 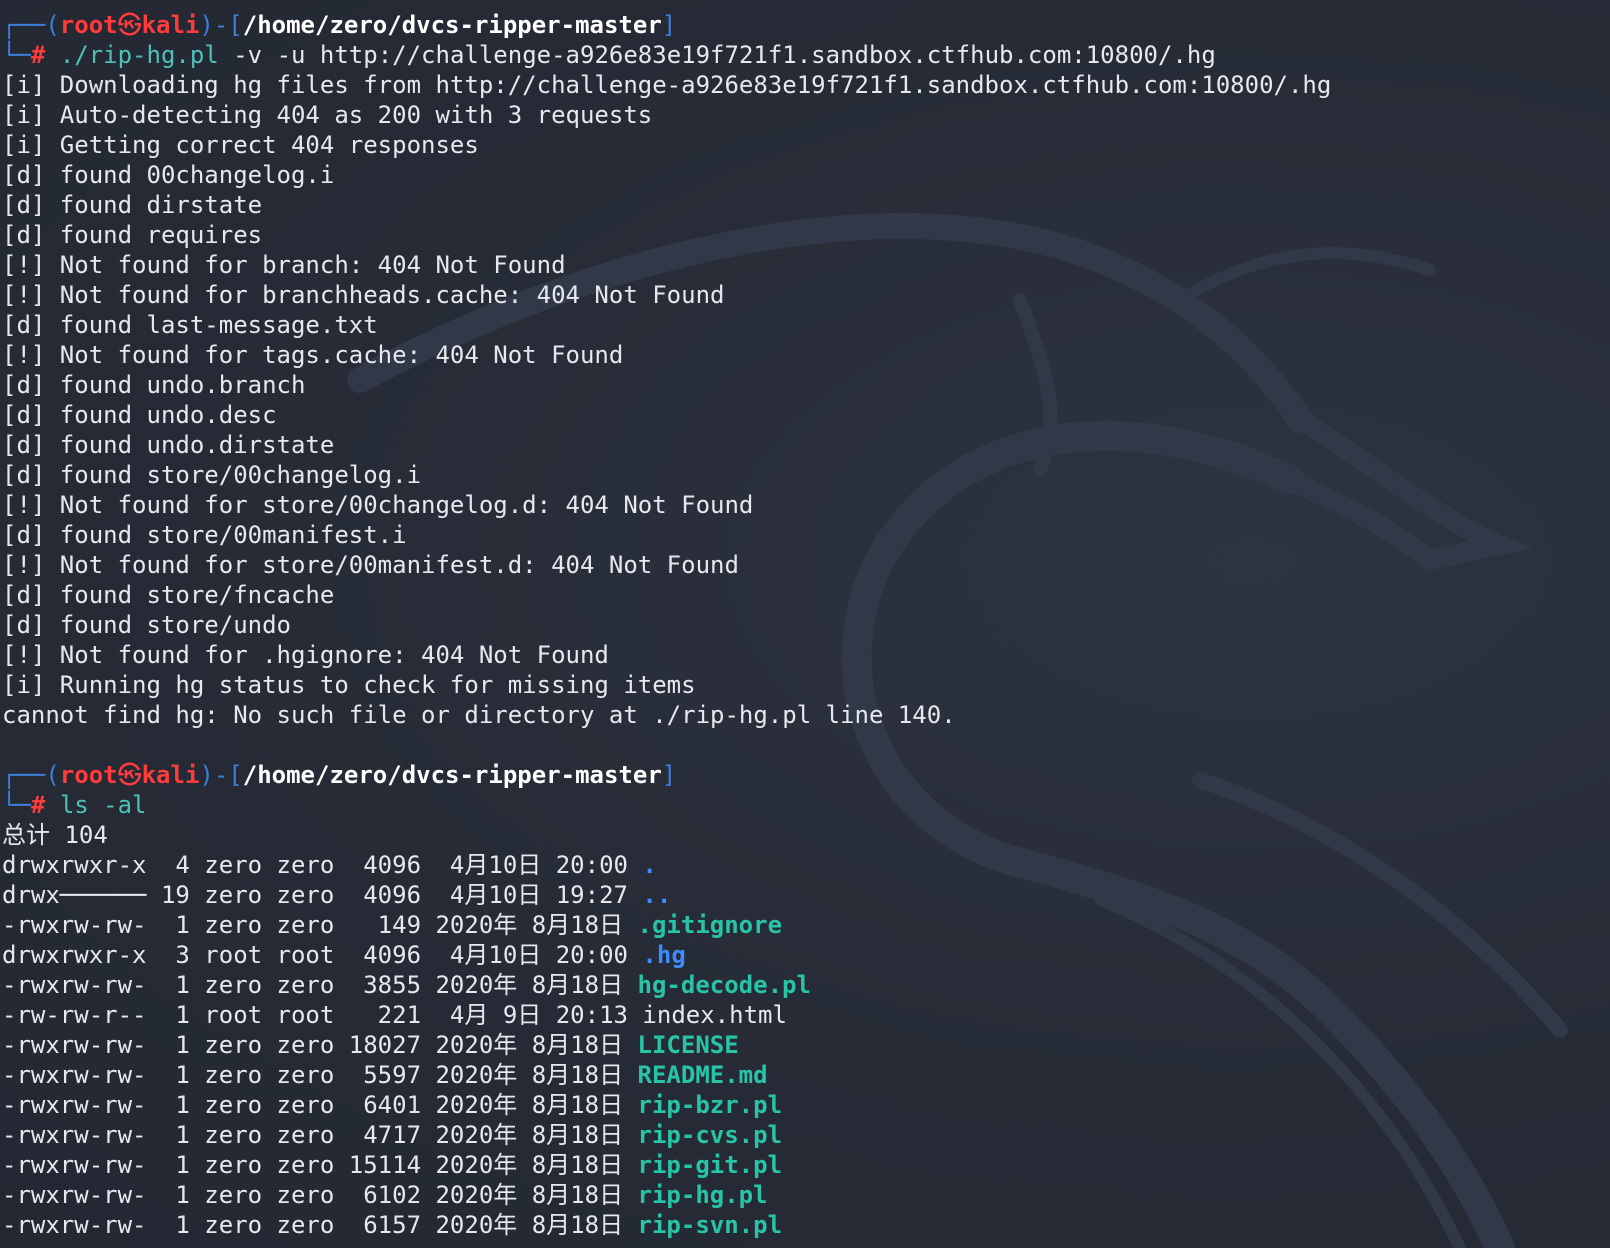 I want to click on ls-row-meta: -rwxrw-rw- 1 zero zero 18027 2020年 8月18日, so click(x=320, y=1045).